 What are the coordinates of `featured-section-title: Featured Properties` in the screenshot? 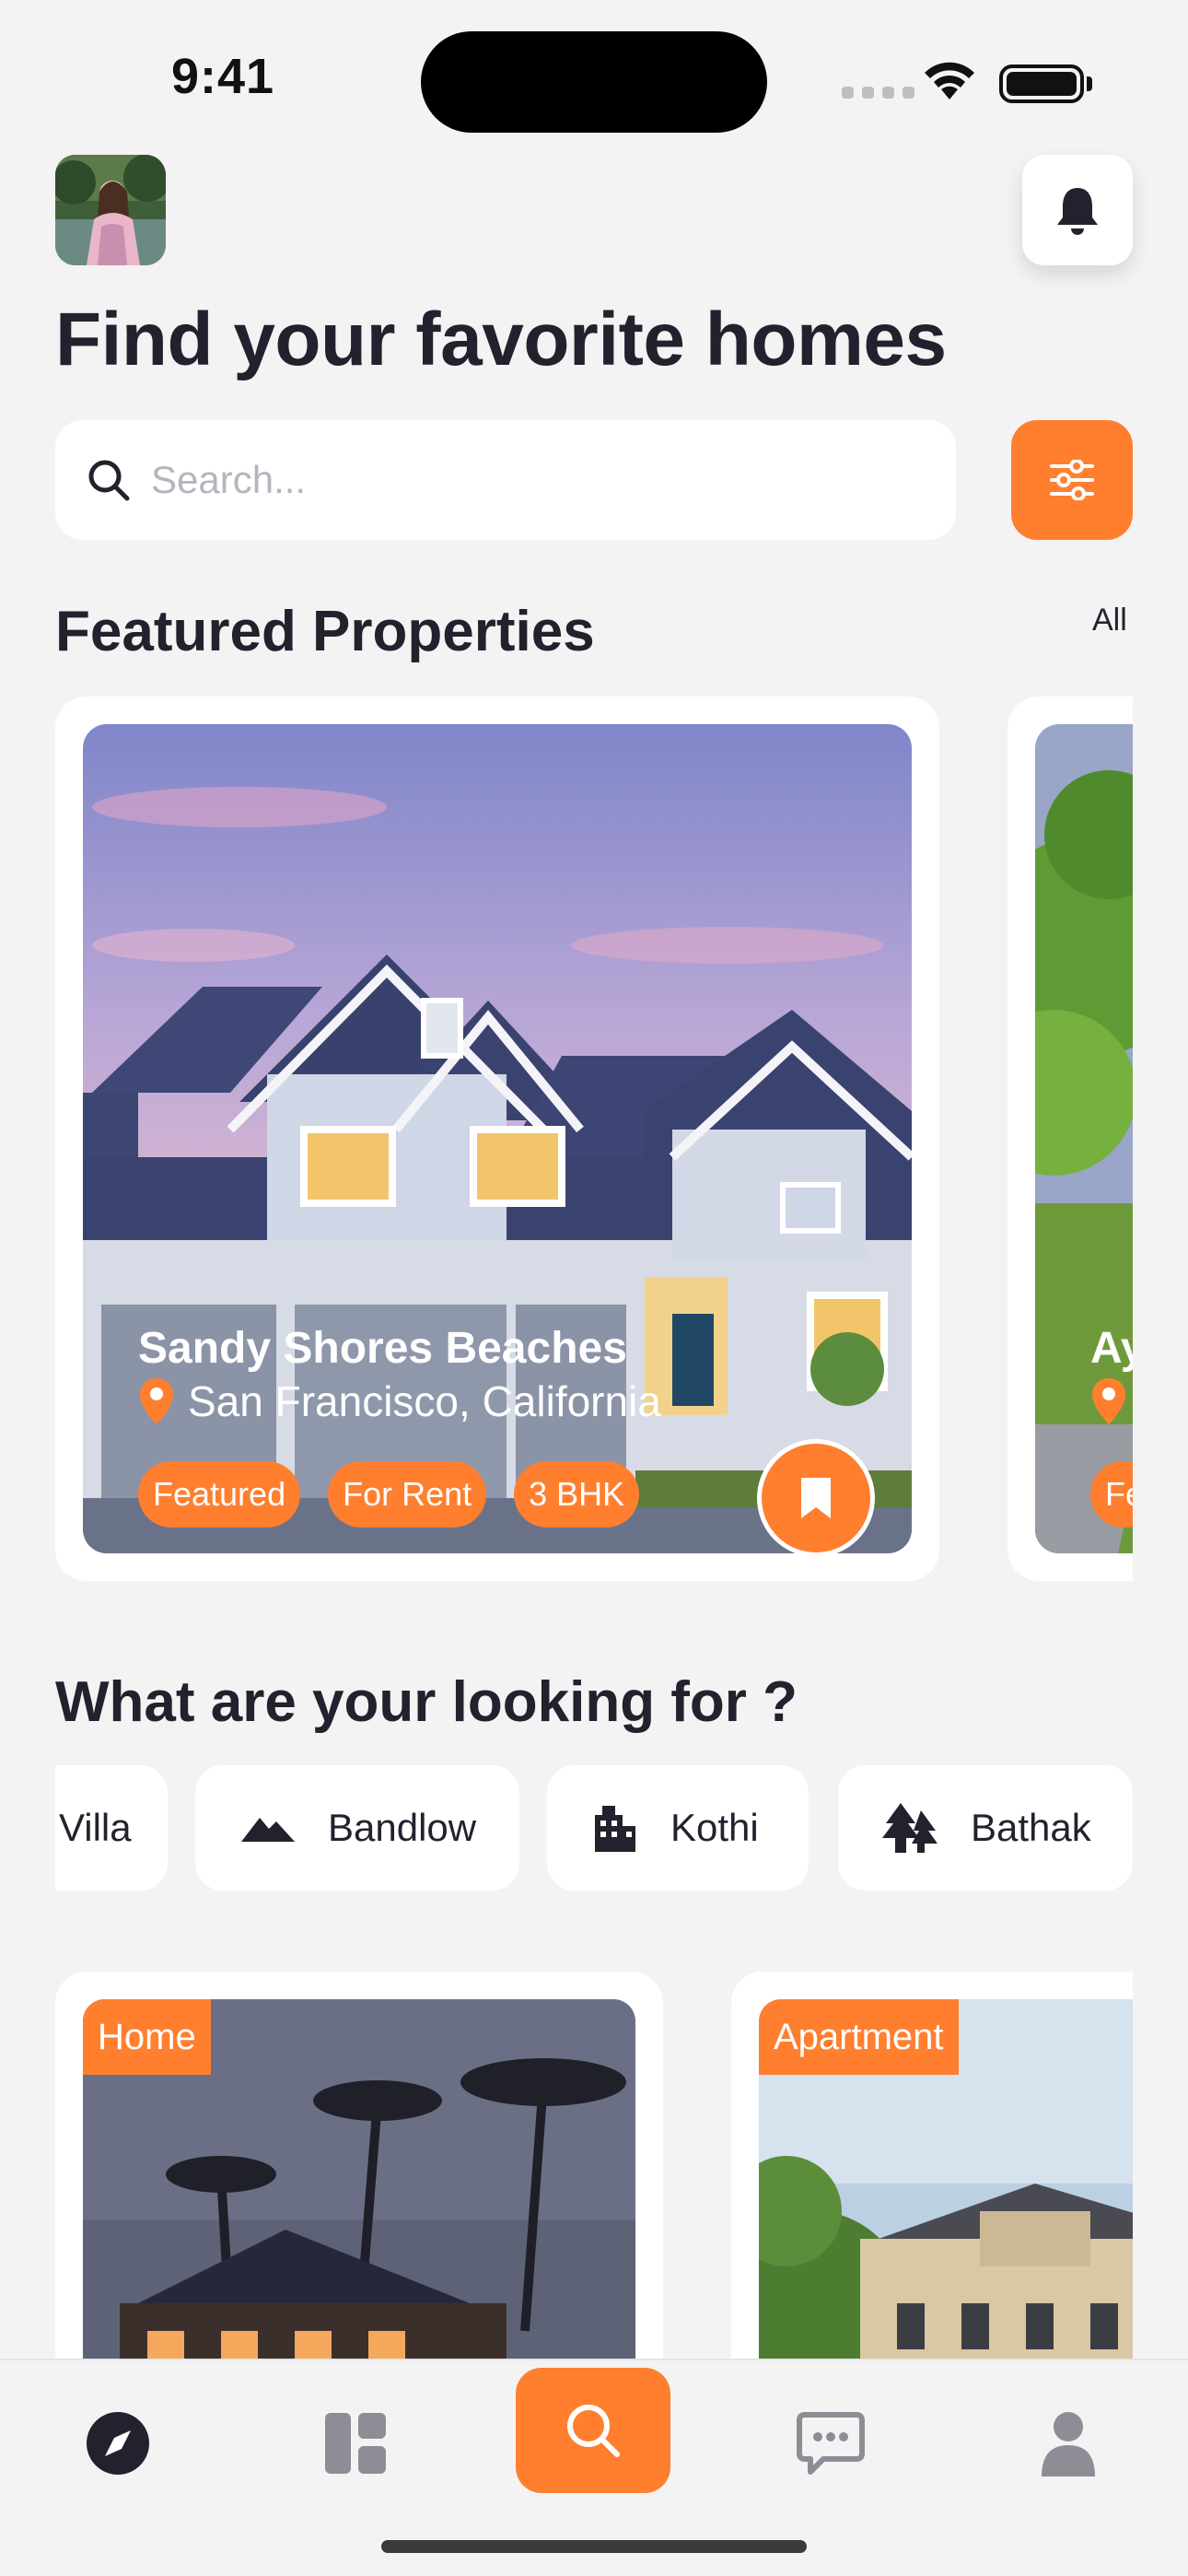 It's located at (325, 631).